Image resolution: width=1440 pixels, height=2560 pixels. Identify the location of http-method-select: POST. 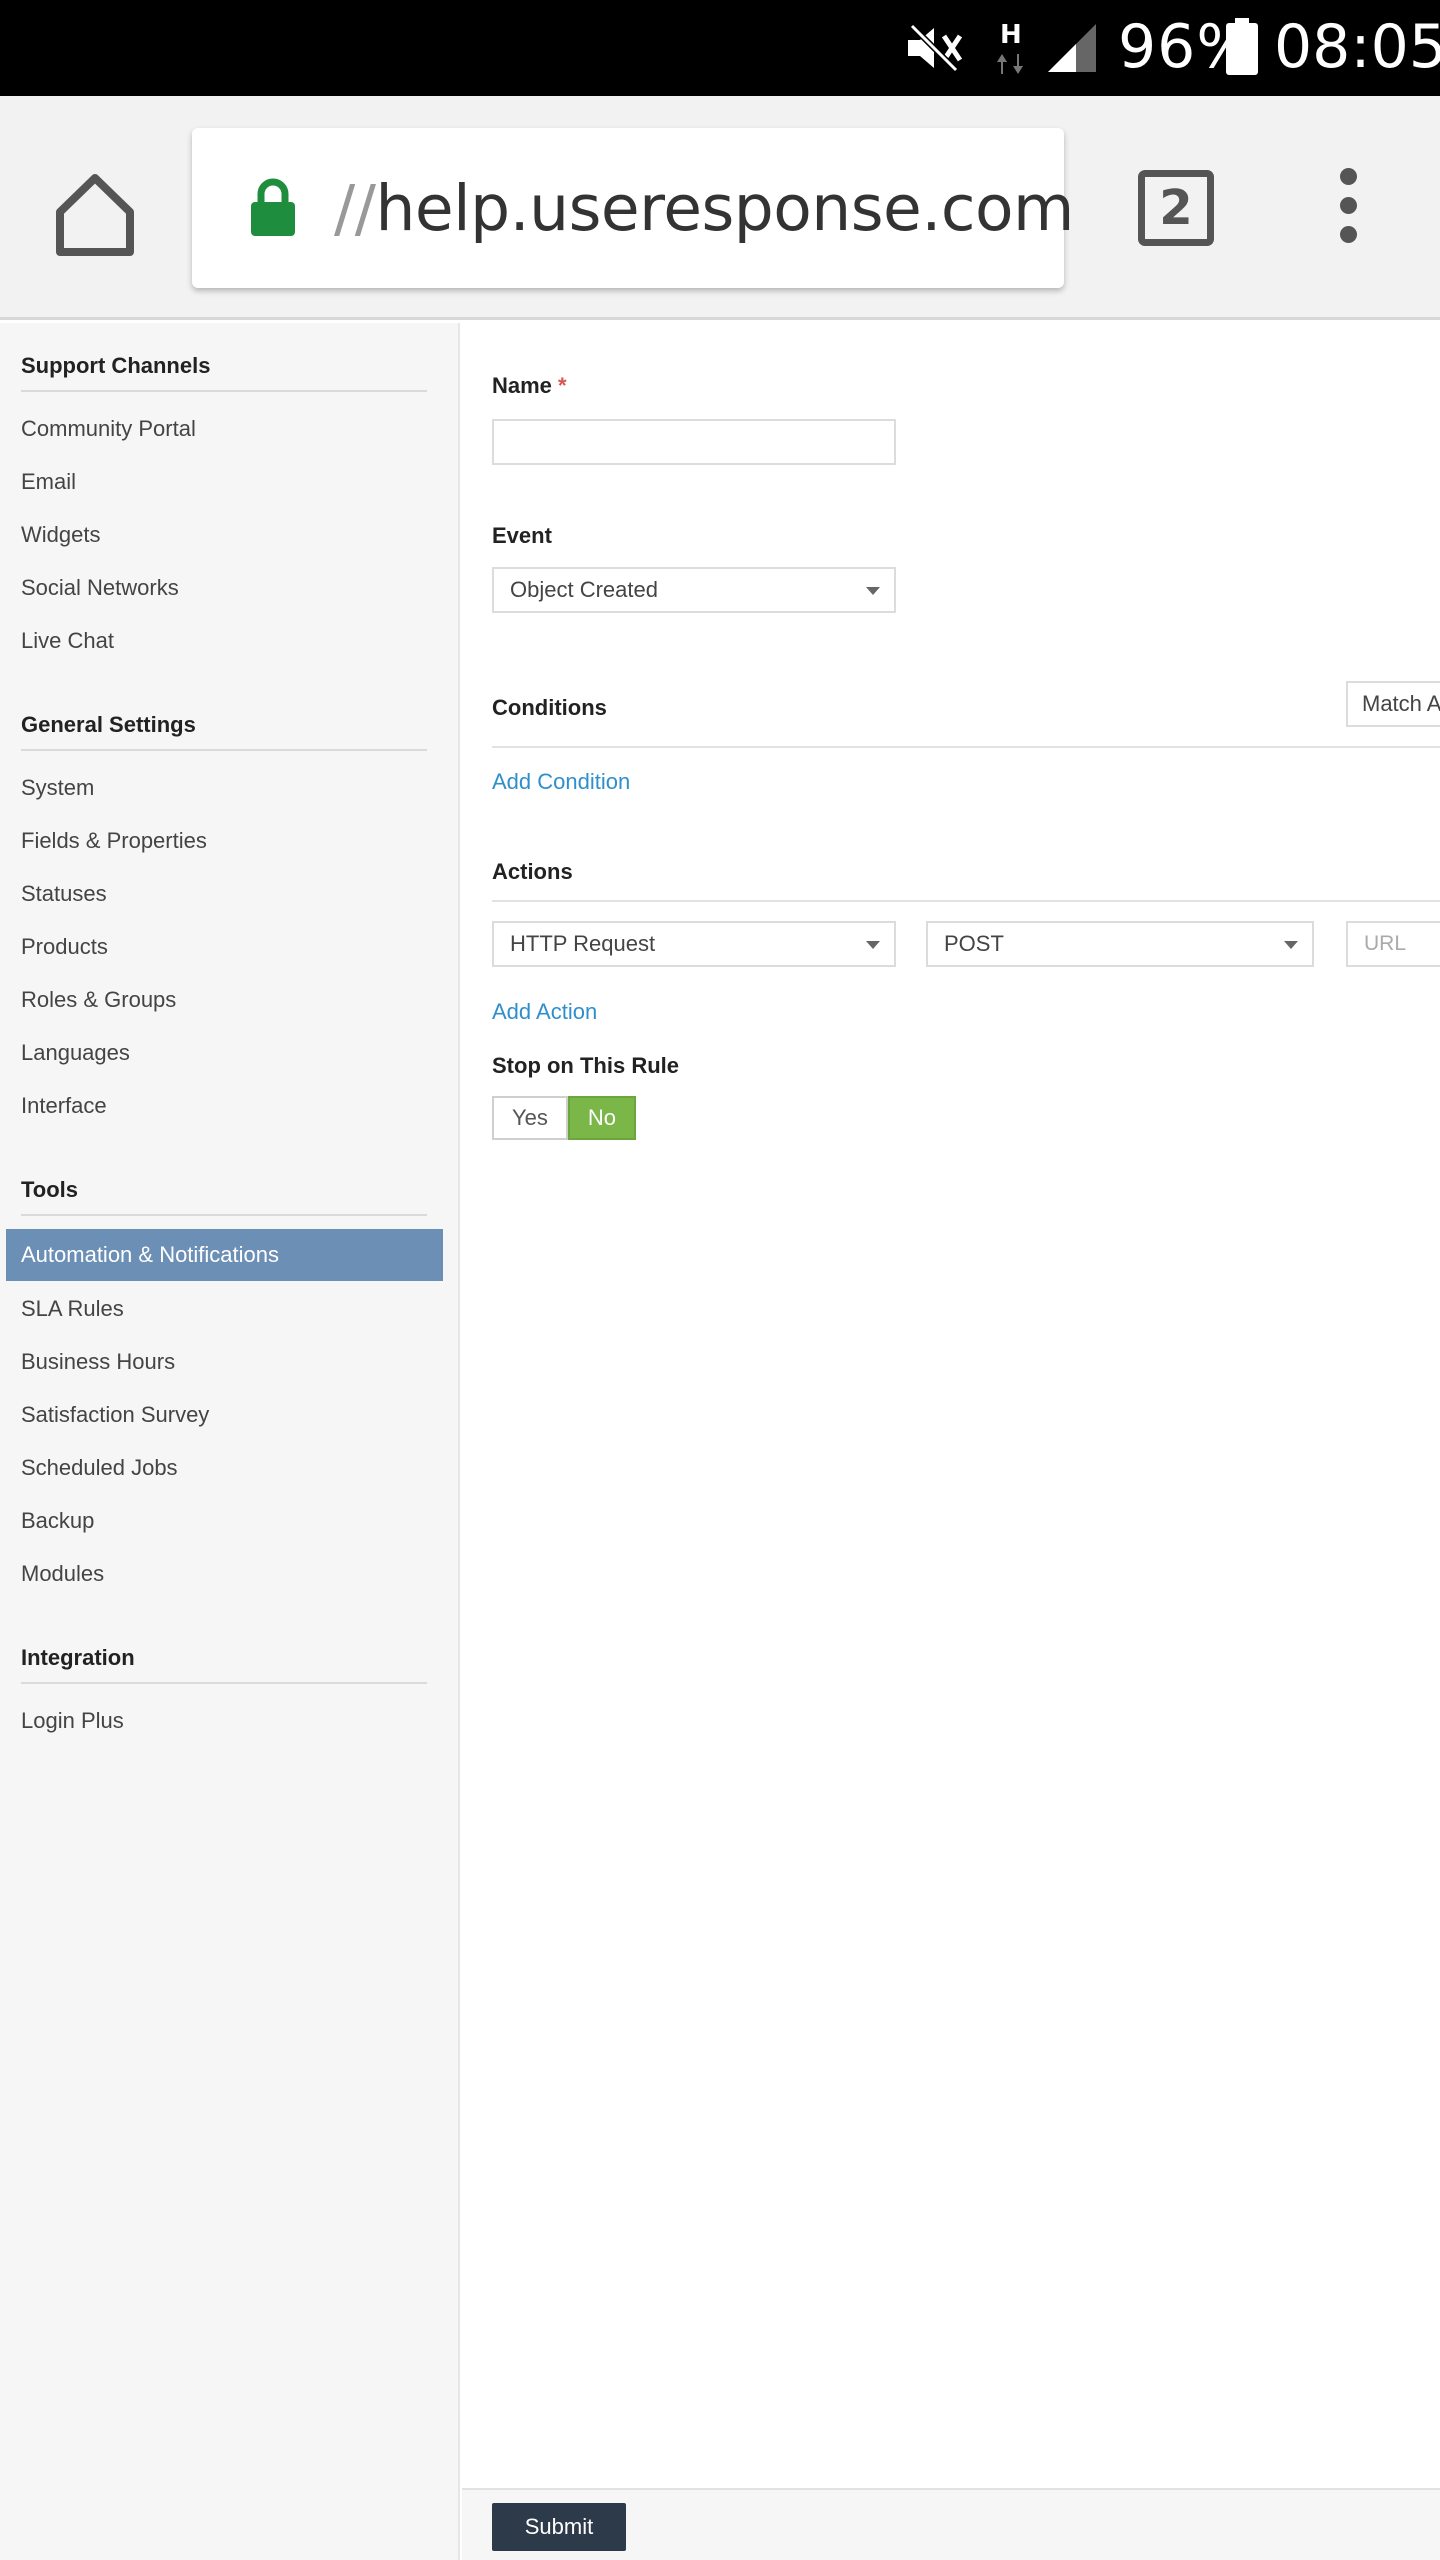
(1120, 944).